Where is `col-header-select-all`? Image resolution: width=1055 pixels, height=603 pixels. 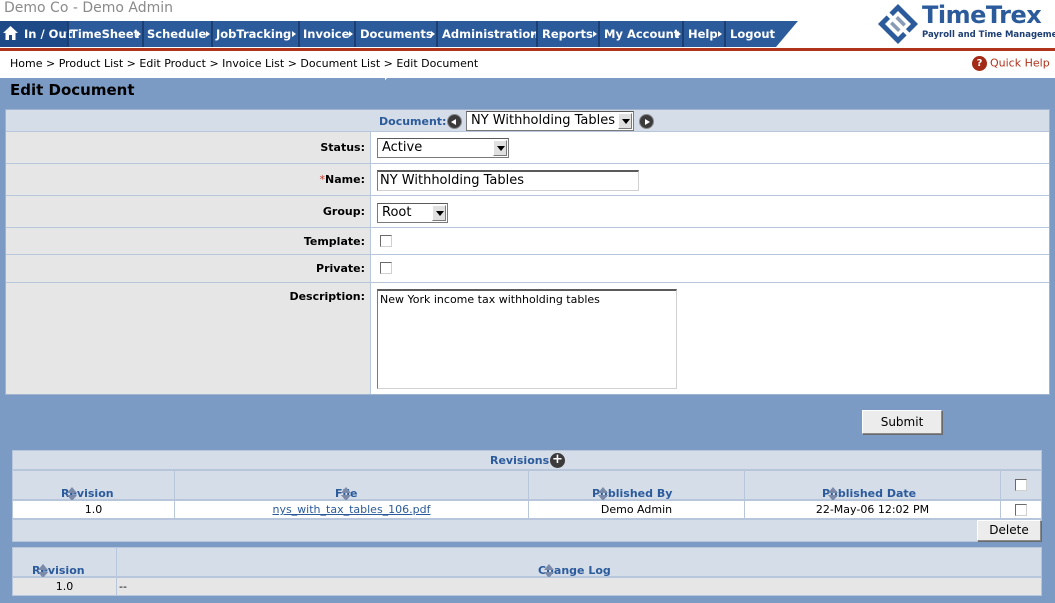 col-header-select-all is located at coordinates (1021, 485).